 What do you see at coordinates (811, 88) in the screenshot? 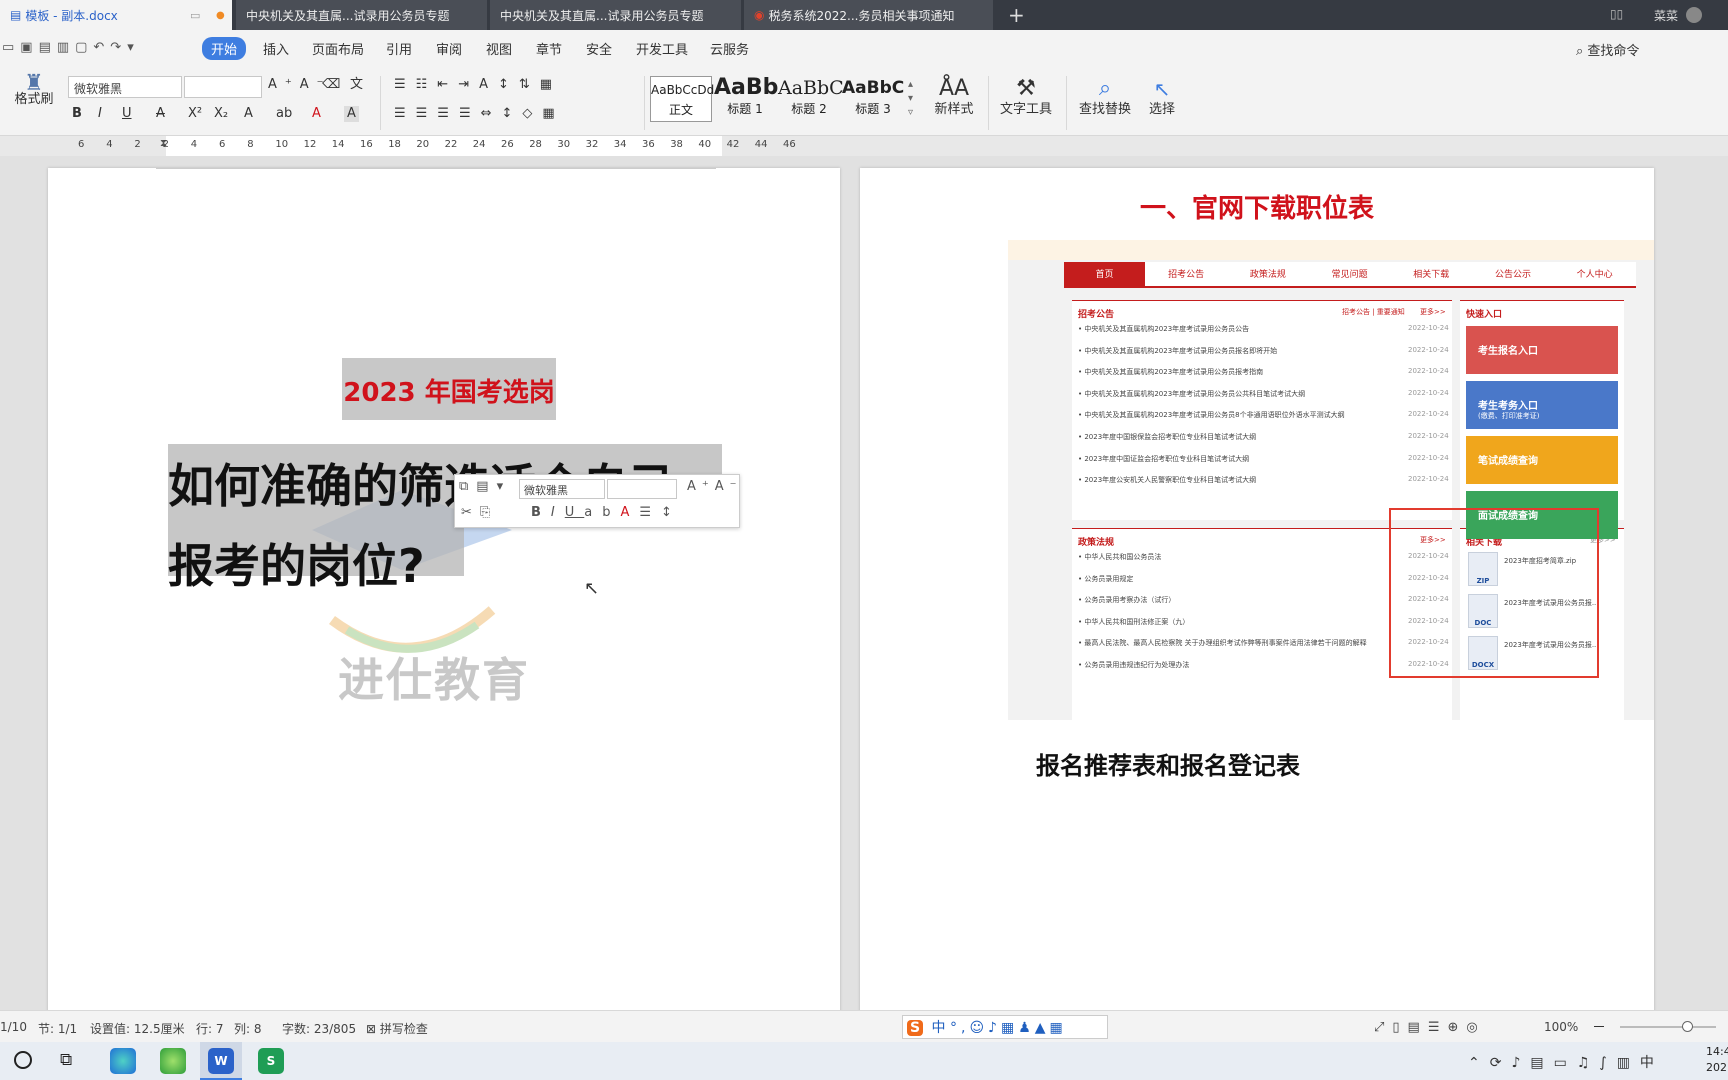
I see `style-preview: AaBbC` at bounding box center [811, 88].